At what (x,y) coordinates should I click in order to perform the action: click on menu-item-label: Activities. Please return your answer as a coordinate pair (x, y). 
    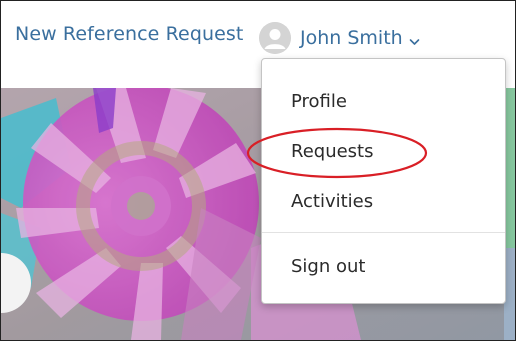
    Looking at the image, I should click on (332, 201).